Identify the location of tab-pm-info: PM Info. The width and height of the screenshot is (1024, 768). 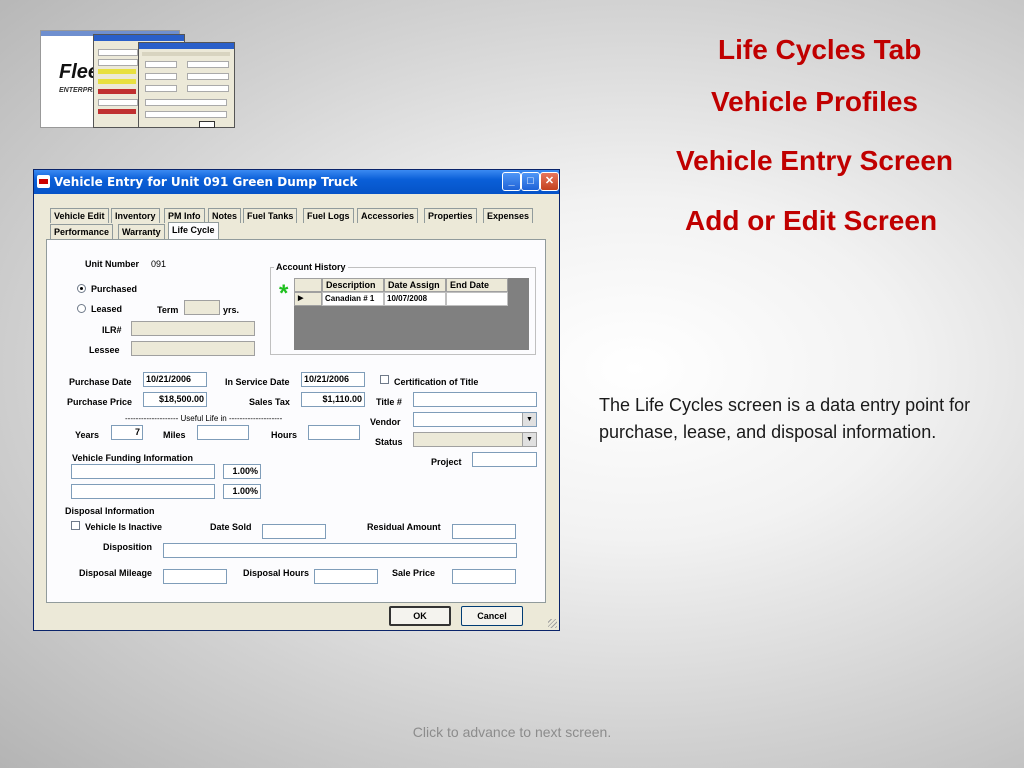
(184, 215).